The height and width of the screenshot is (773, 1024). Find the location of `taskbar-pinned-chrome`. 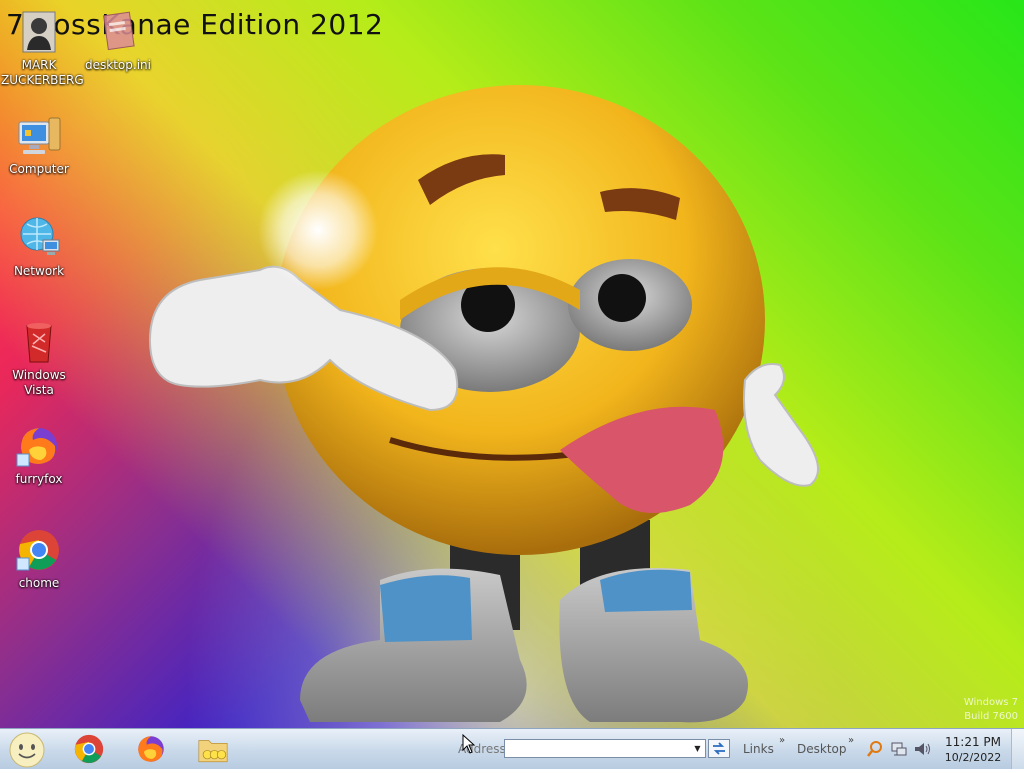

taskbar-pinned-chrome is located at coordinates (89, 749).